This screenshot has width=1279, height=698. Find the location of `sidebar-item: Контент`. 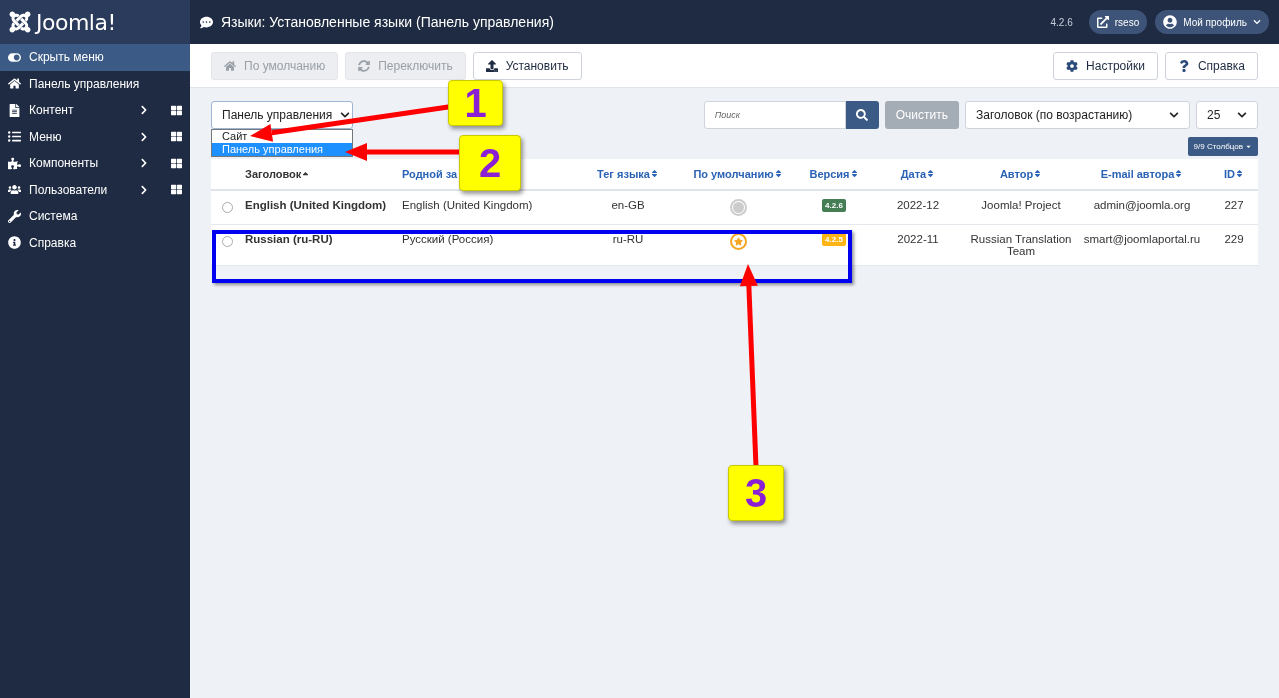

sidebar-item: Контент is located at coordinates (95, 110).